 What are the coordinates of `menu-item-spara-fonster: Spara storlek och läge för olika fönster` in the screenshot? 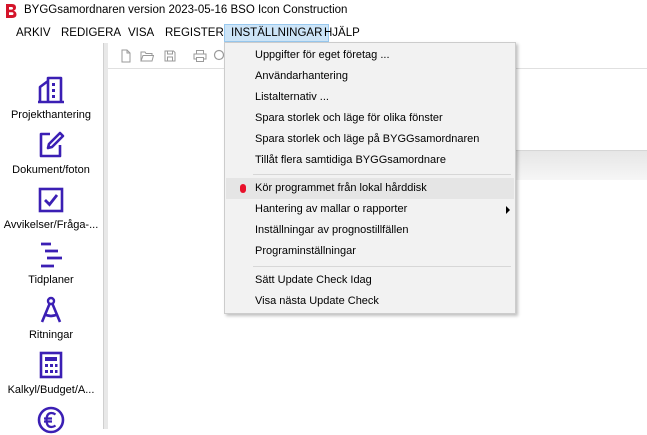 It's located at (370, 118).